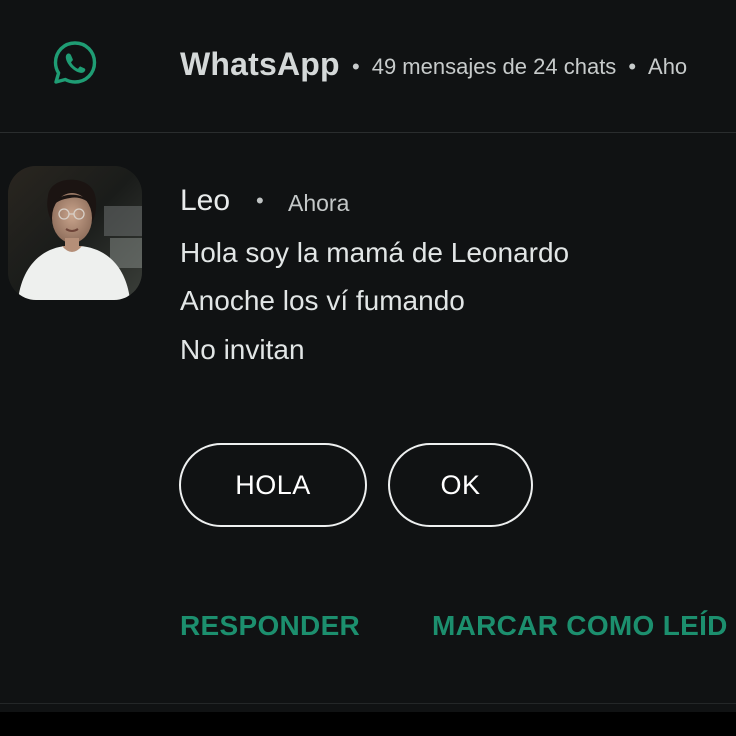 Image resolution: width=736 pixels, height=736 pixels. I want to click on message-line: Anoche los ví fumando, so click(322, 300).